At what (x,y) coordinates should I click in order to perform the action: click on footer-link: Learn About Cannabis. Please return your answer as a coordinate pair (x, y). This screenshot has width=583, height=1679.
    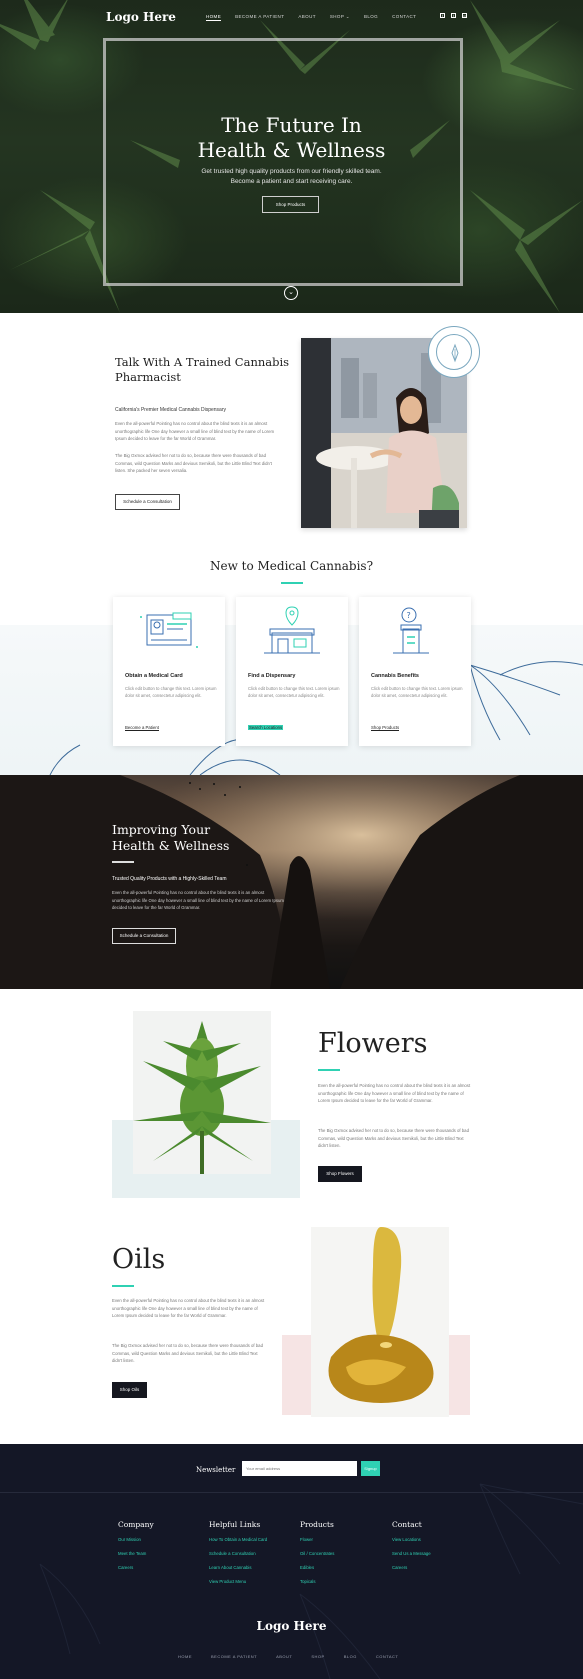
    Looking at the image, I should click on (238, 1567).